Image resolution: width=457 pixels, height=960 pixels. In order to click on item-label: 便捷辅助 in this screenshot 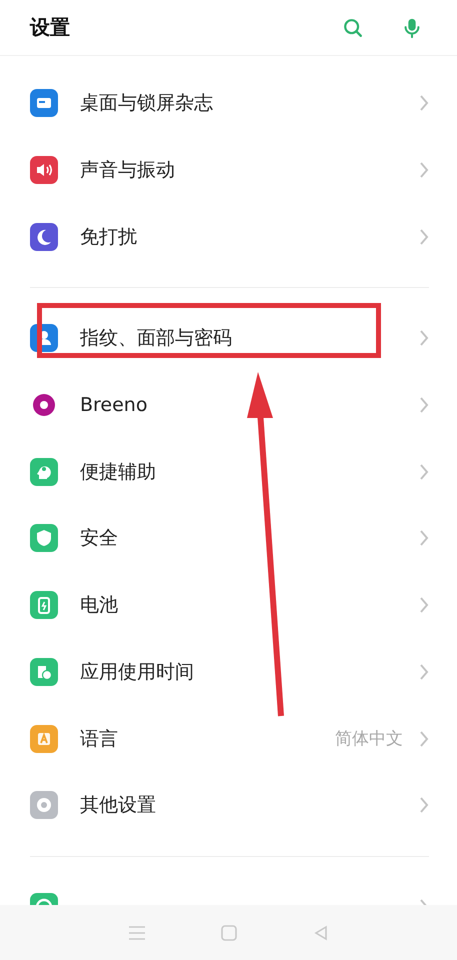, I will do `click(118, 472)`.